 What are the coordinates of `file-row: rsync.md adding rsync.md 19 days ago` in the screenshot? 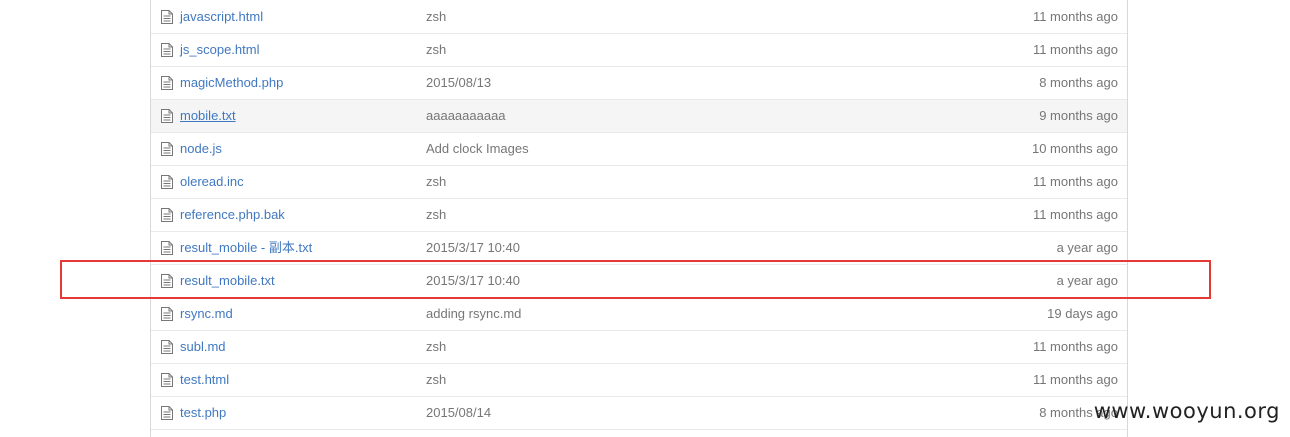 It's located at (639, 314).